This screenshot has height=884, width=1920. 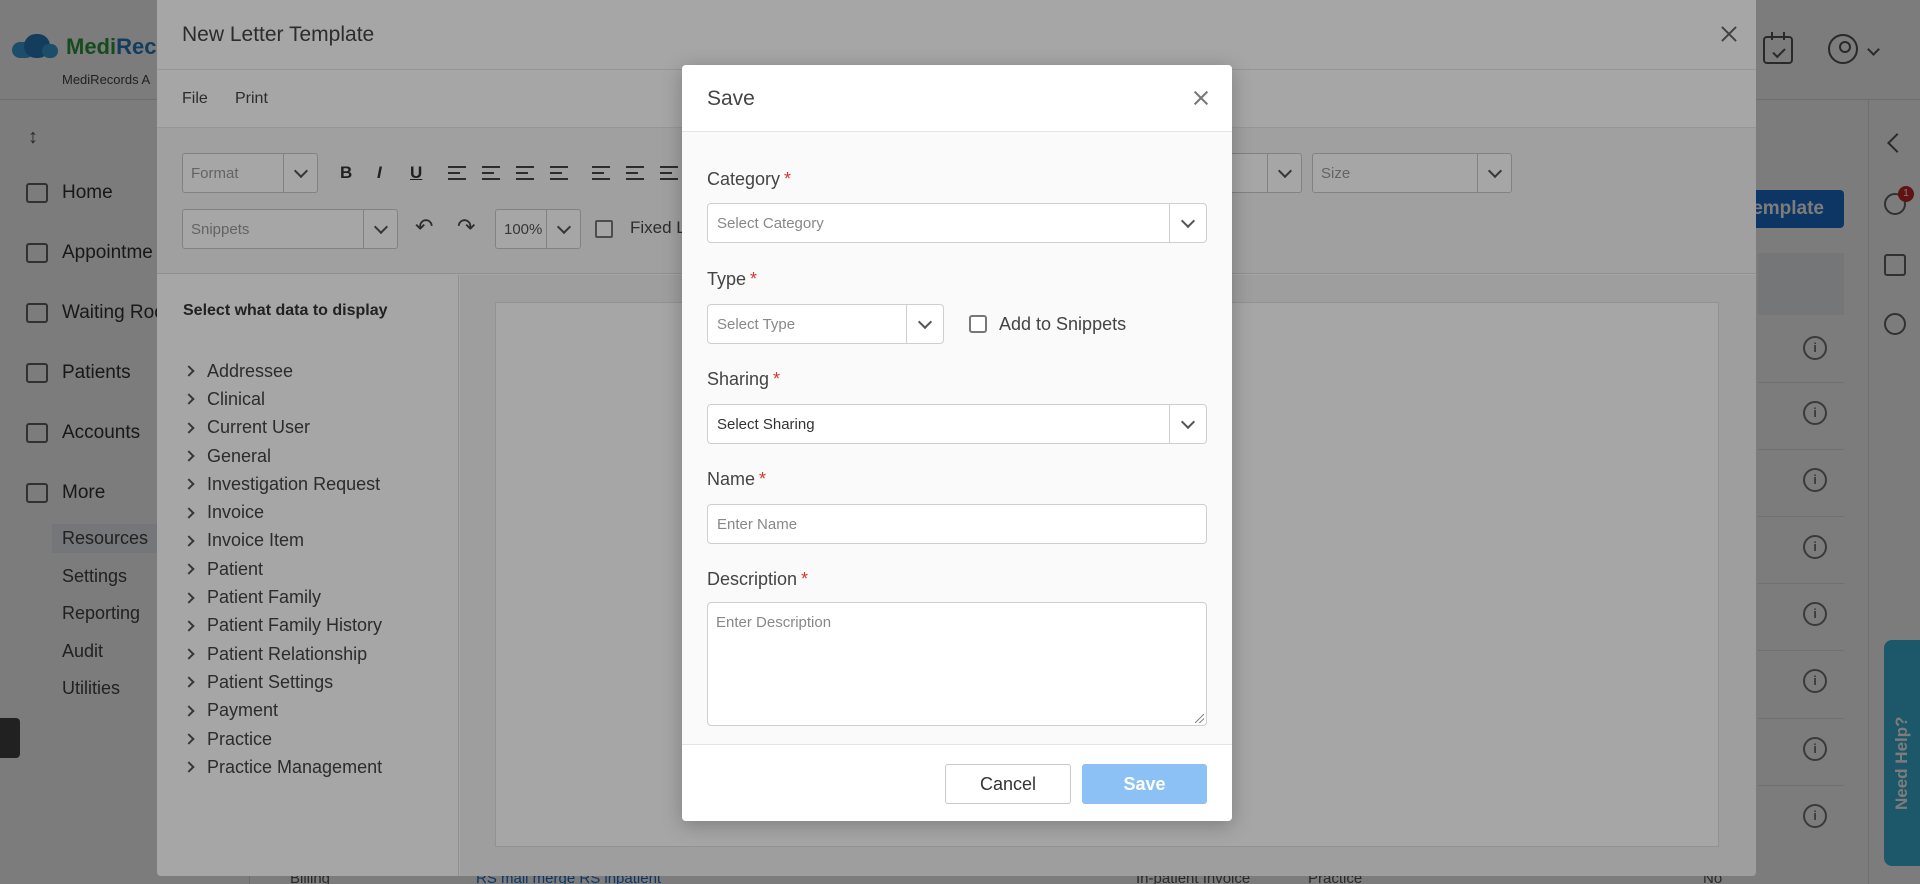 I want to click on category-label: Category *, so click(x=749, y=179).